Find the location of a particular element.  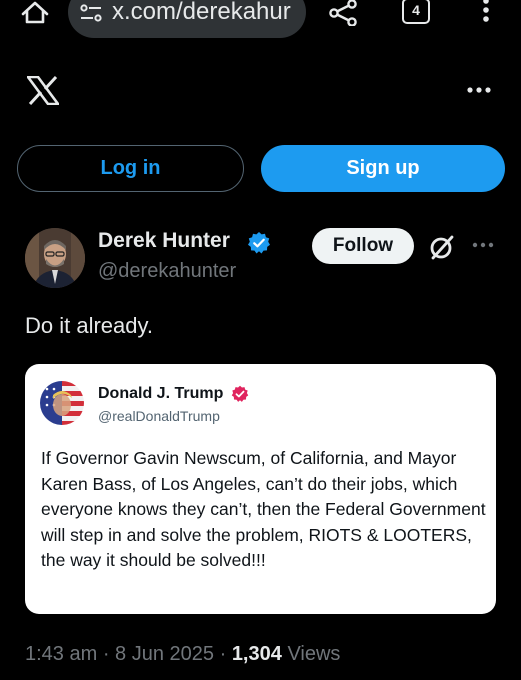

home-icon is located at coordinates (35, 13).